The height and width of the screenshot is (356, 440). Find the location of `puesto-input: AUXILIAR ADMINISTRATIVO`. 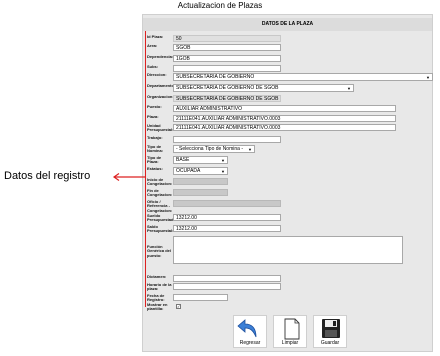

puesto-input: AUXILIAR ADMINISTRATIVO is located at coordinates (284, 108).